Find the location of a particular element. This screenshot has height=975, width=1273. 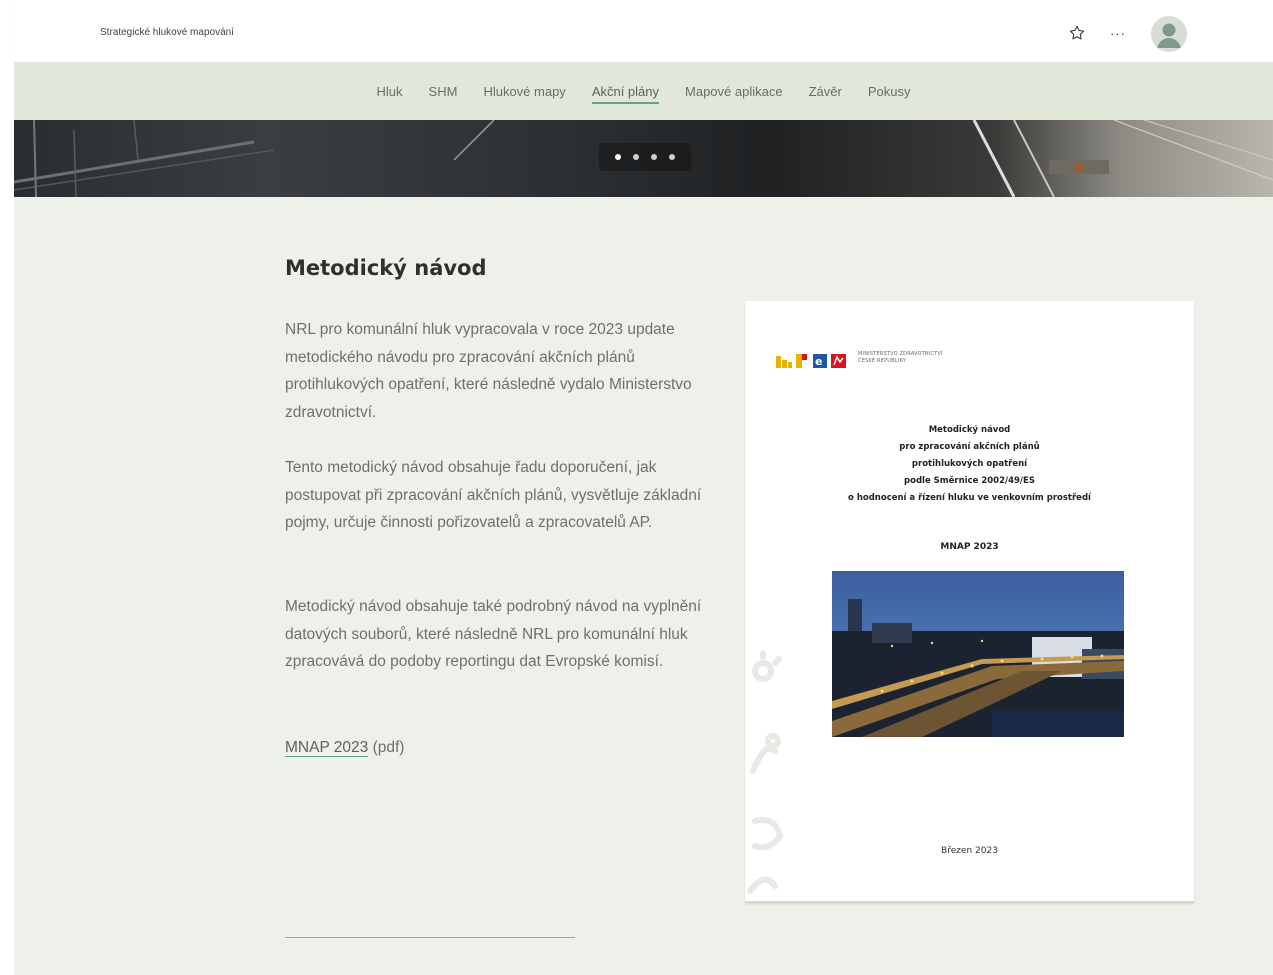

nav-label: Akční plány is located at coordinates (625, 94).